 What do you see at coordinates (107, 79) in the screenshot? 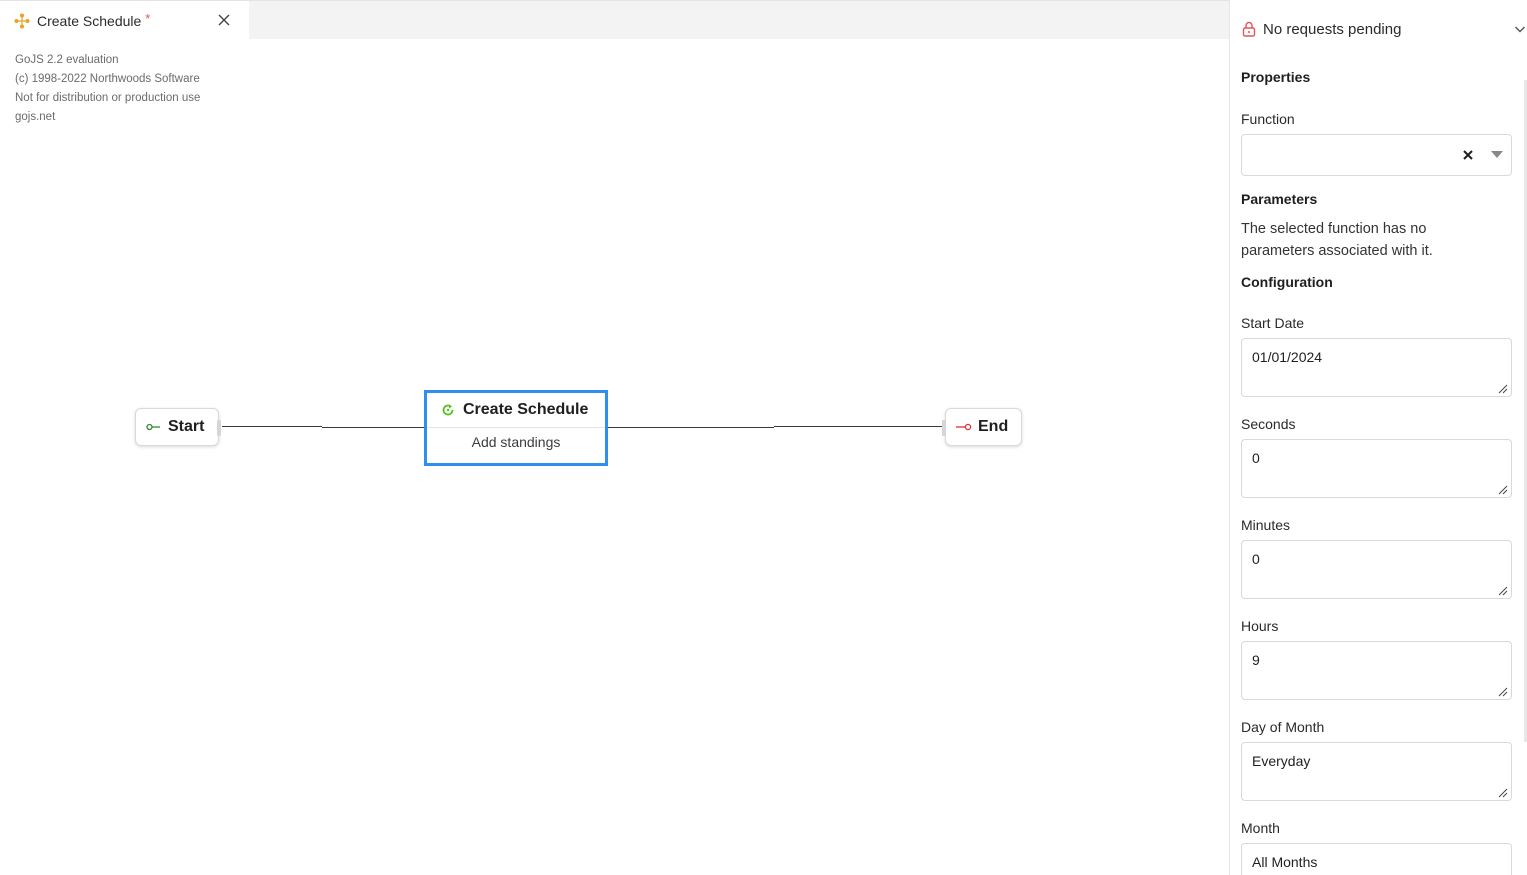
I see `watermark-line: (c) 1998-2022 Northwoods Software` at bounding box center [107, 79].